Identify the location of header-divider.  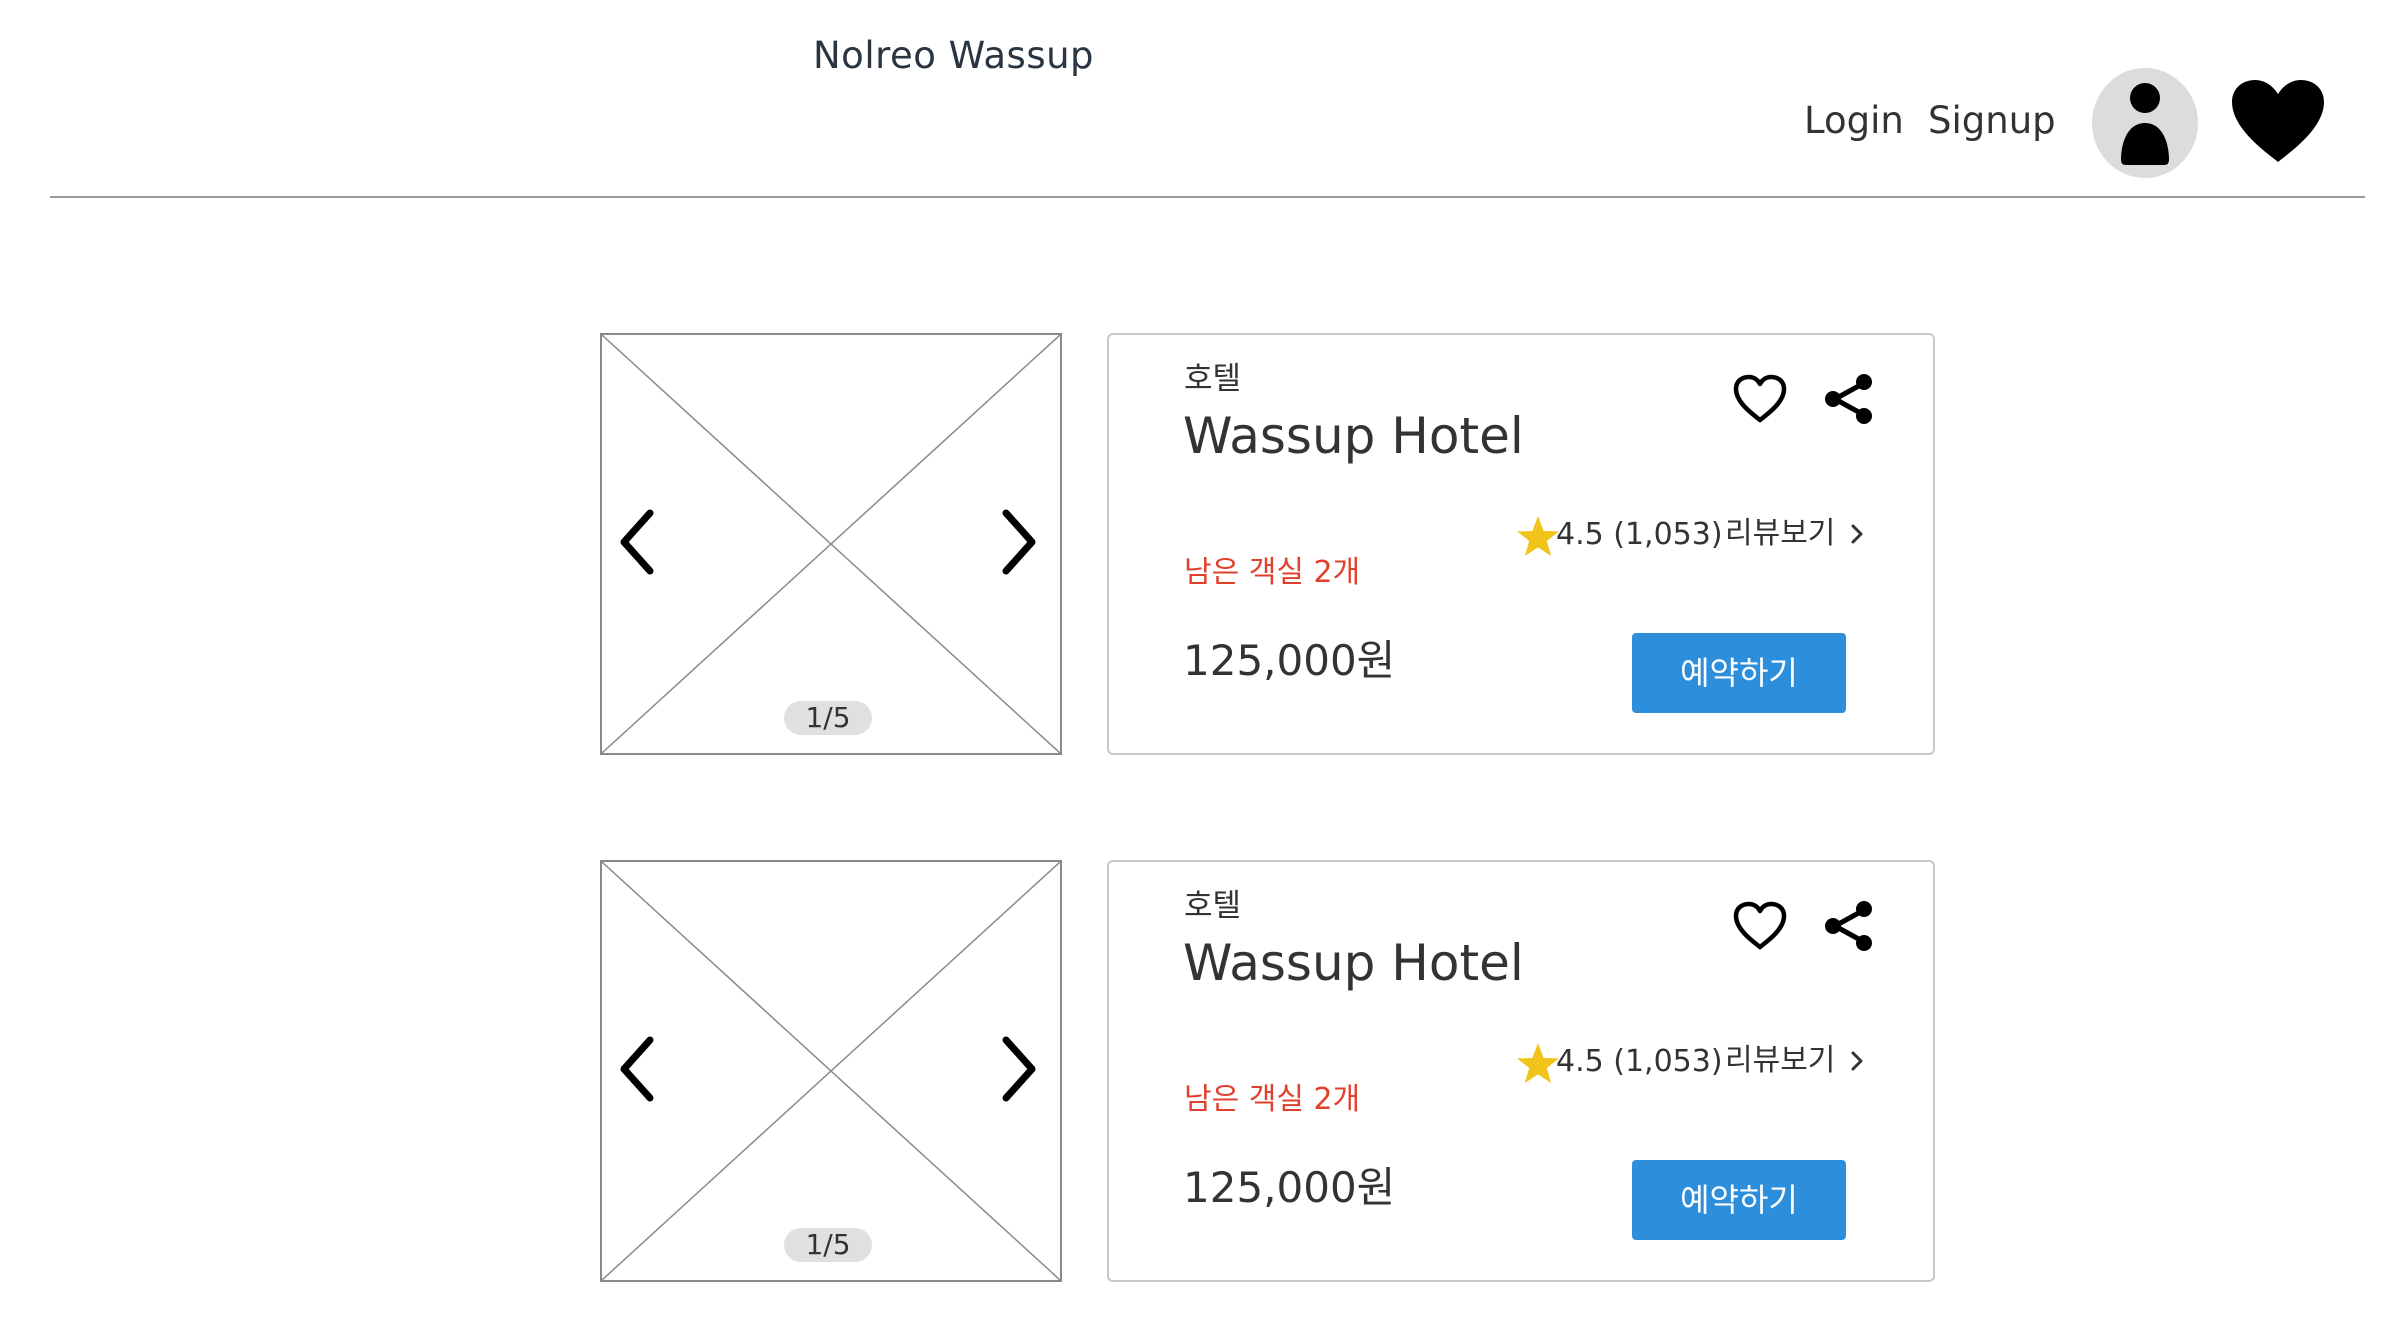
(1207, 197).